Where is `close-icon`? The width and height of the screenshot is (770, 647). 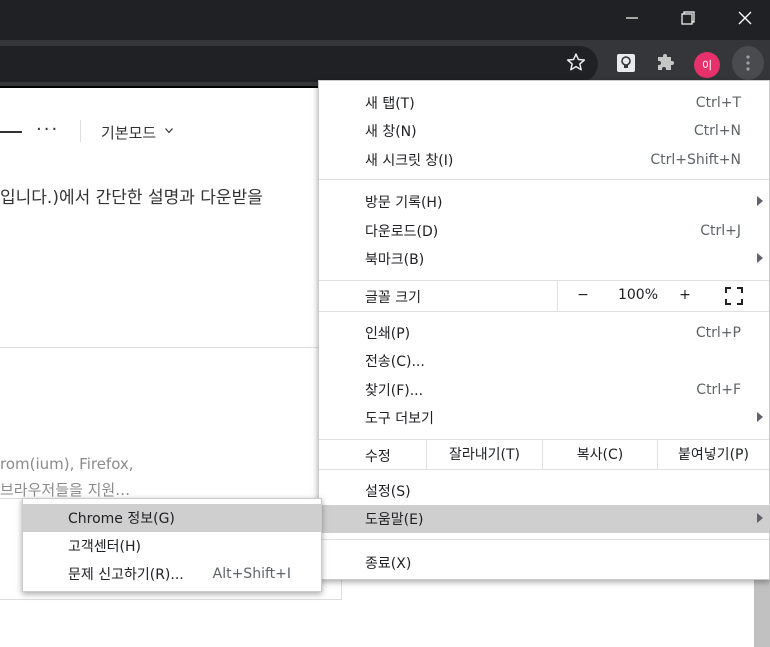
close-icon is located at coordinates (745, 18).